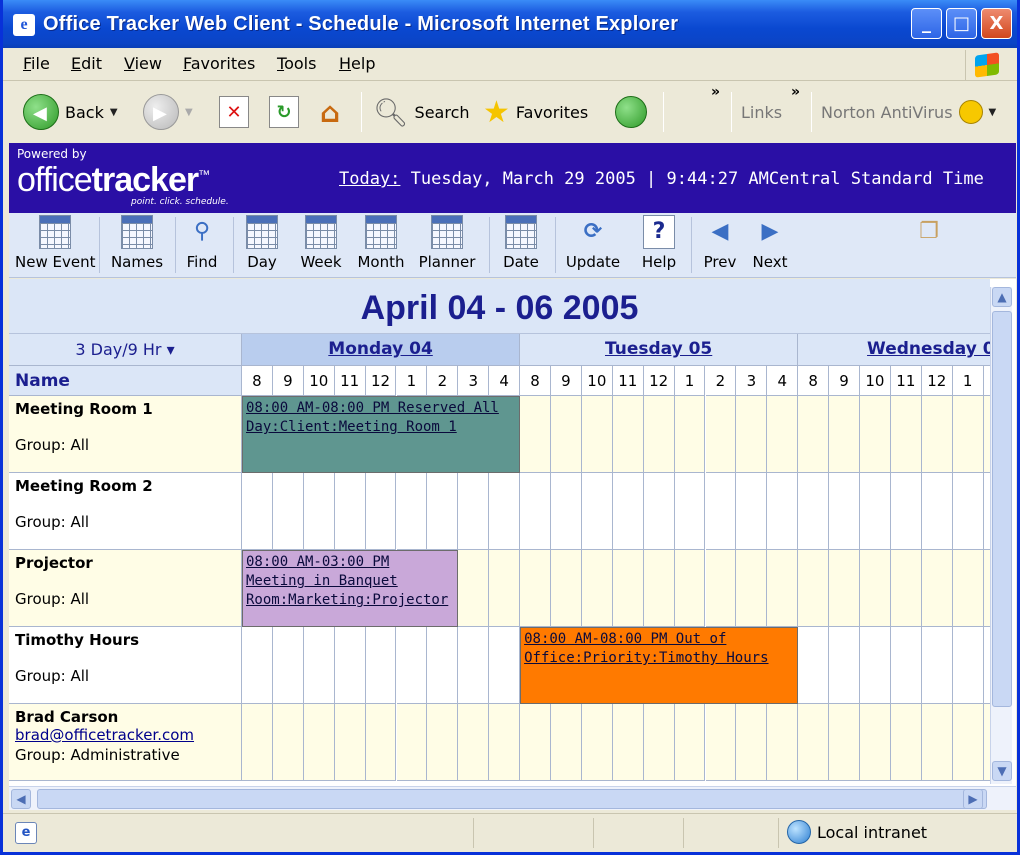 This screenshot has height=855, width=1020. Describe the element at coordinates (521, 243) in the screenshot. I see `date-button: Date` at that location.